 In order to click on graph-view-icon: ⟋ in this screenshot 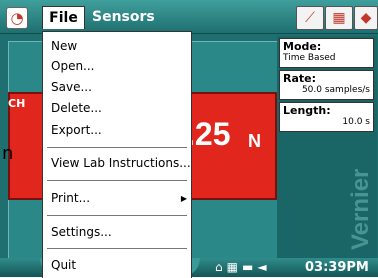, I will do `click(310, 18)`.